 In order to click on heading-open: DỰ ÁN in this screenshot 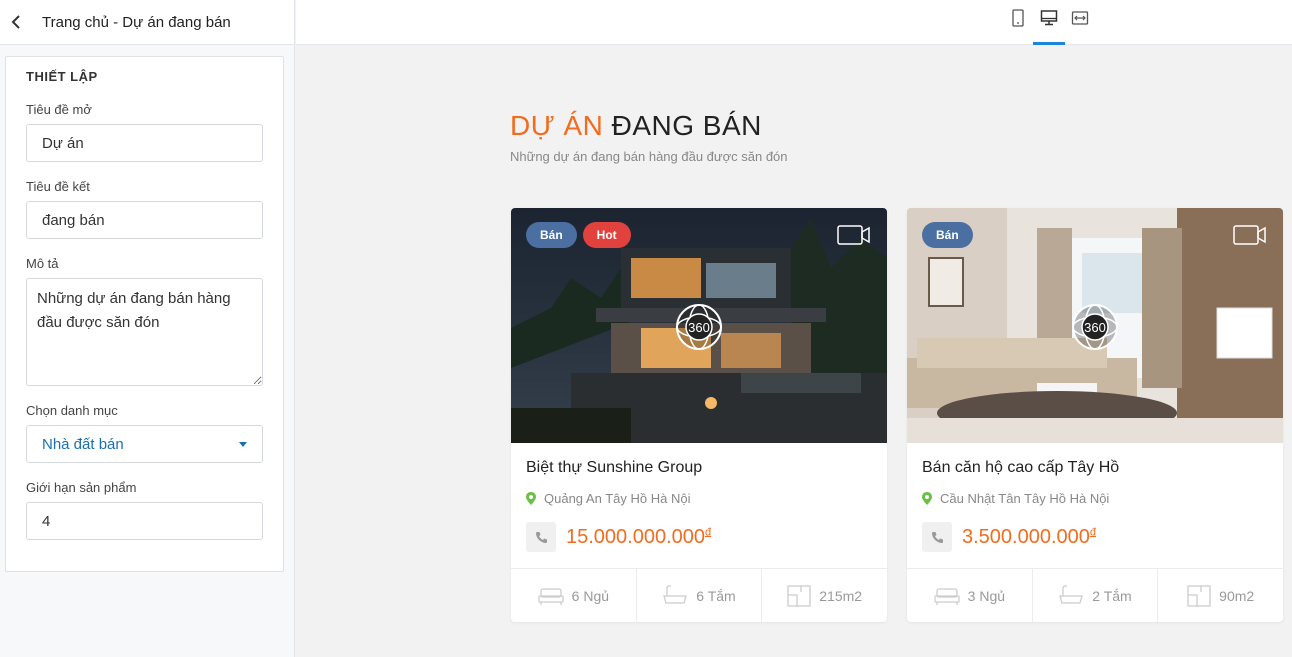, I will do `click(557, 125)`.